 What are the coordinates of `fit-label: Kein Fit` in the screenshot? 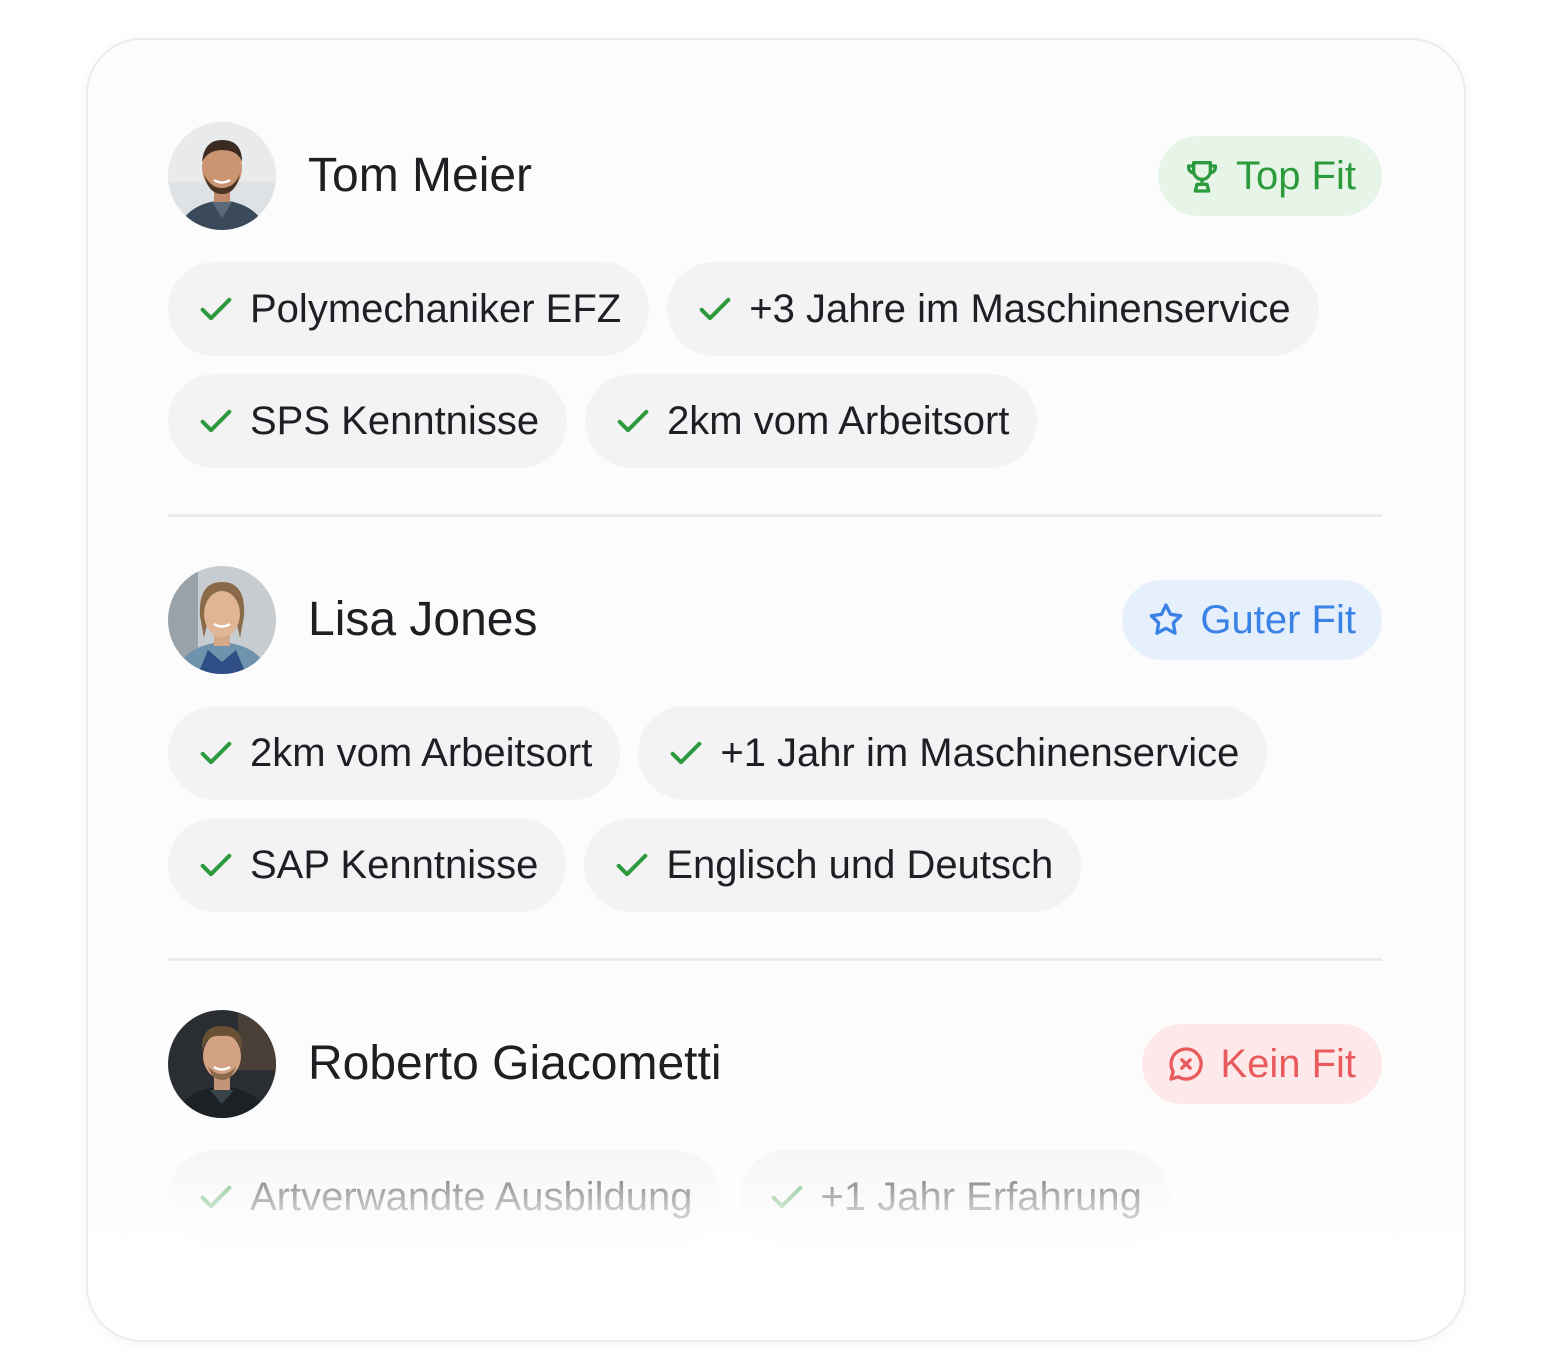 It's located at (1288, 1063).